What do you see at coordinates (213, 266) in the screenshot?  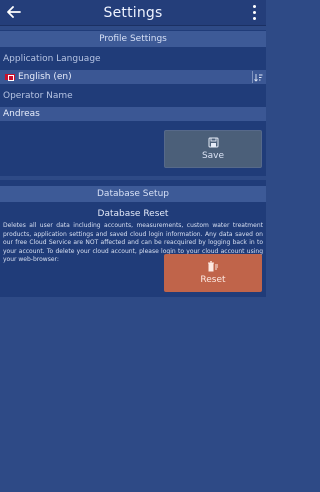 I see `delete-list-icon` at bounding box center [213, 266].